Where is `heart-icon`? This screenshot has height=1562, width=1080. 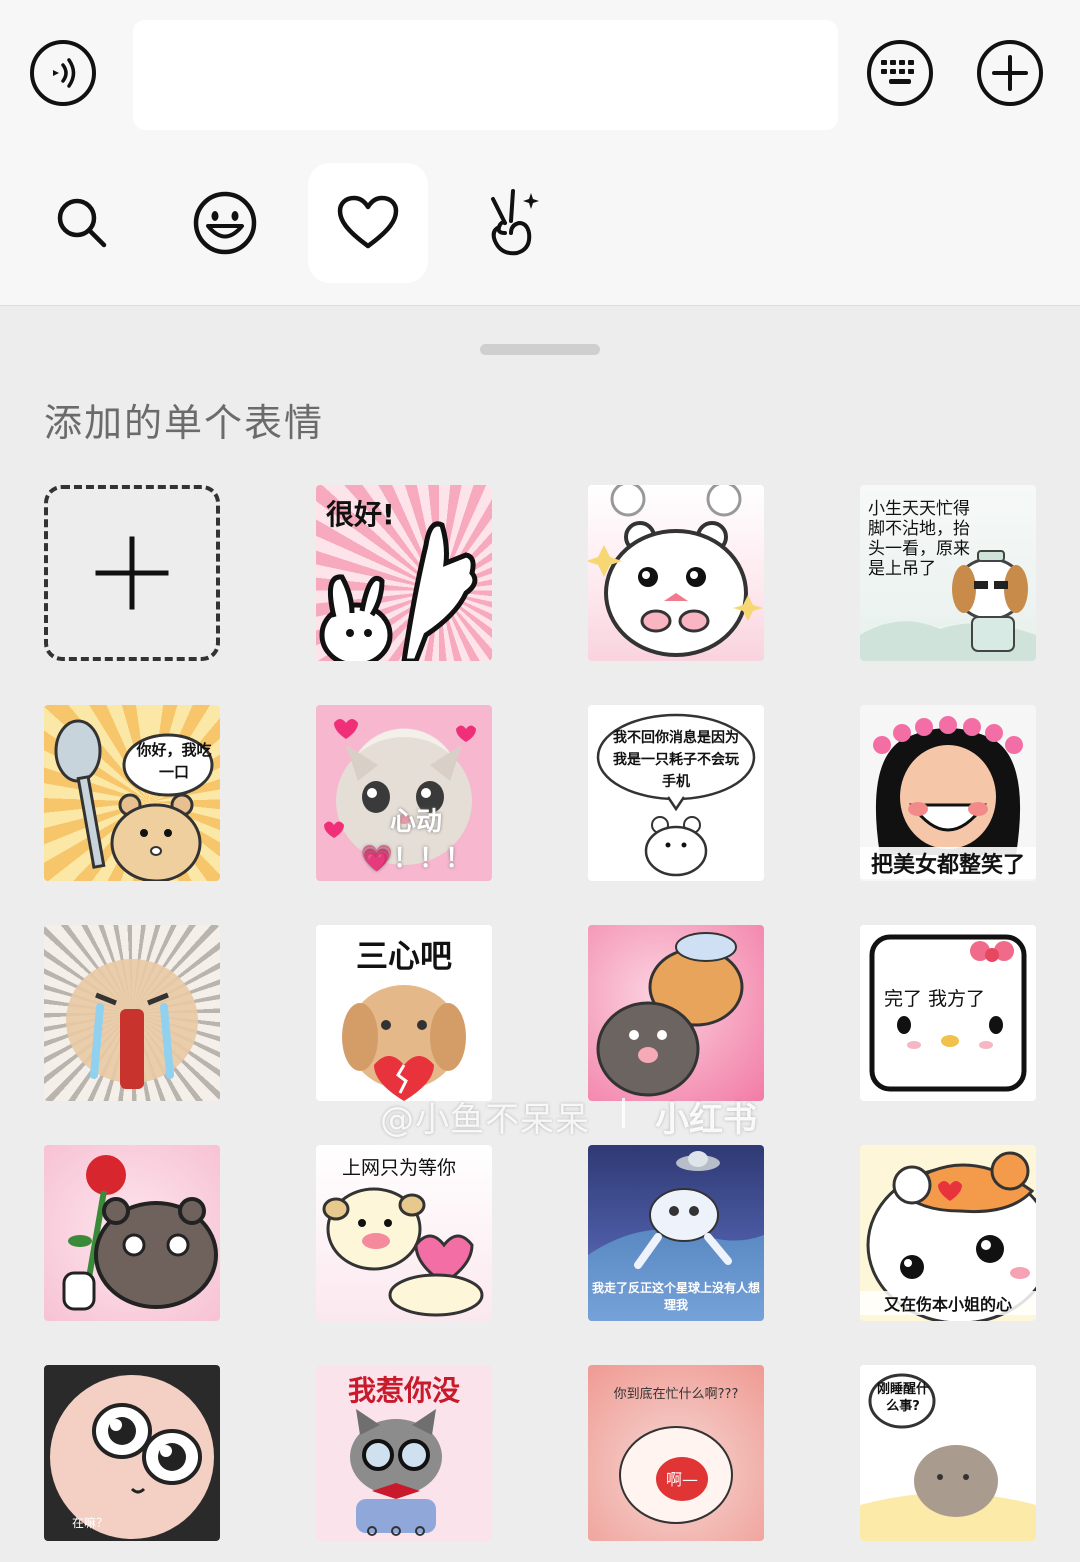 heart-icon is located at coordinates (368, 222).